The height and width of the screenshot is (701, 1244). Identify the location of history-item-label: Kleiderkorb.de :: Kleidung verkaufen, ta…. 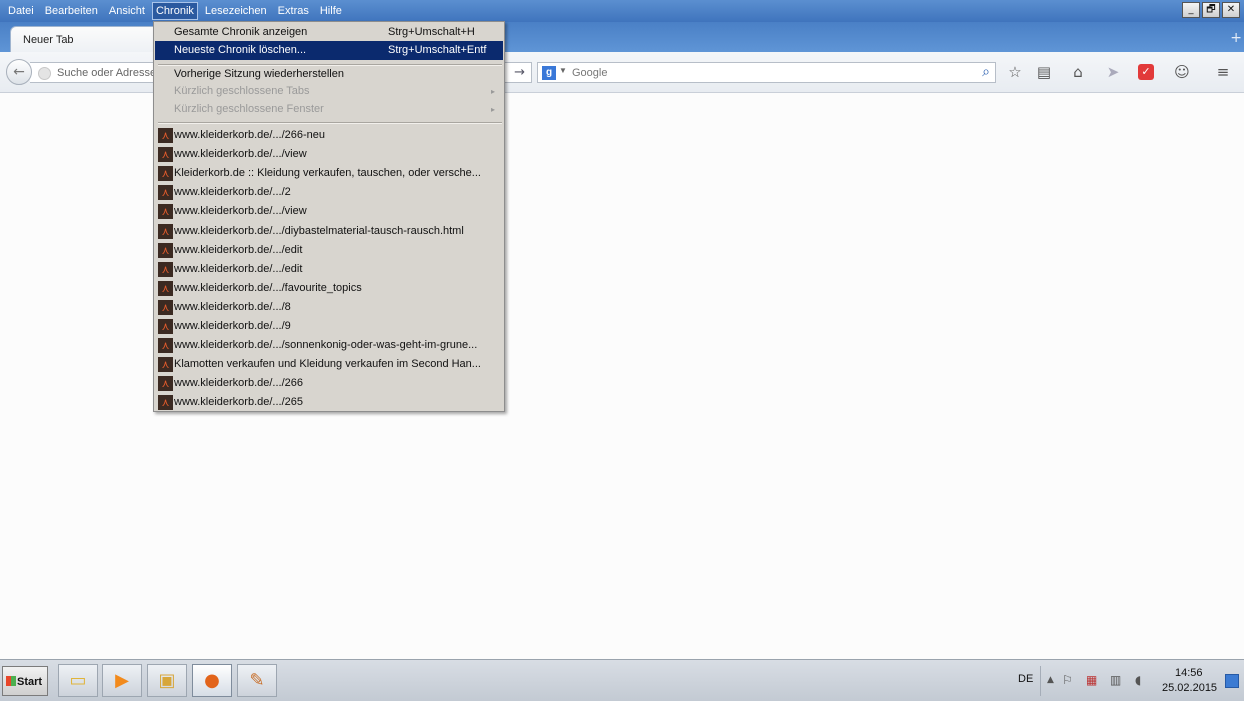
(327, 173).